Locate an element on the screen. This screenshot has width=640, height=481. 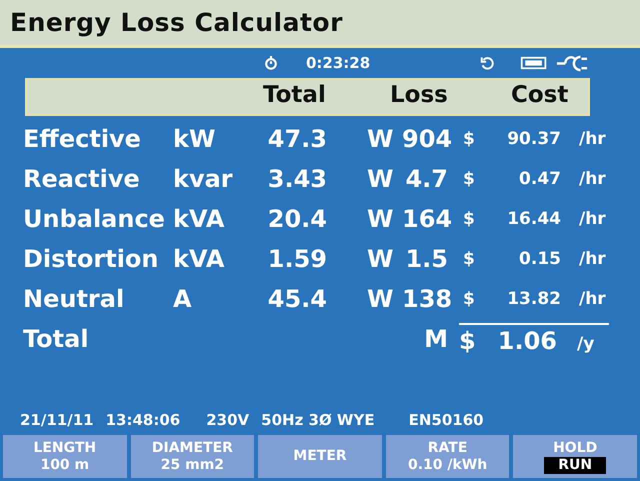
status-text: 21/11/11 is located at coordinates (57, 420).